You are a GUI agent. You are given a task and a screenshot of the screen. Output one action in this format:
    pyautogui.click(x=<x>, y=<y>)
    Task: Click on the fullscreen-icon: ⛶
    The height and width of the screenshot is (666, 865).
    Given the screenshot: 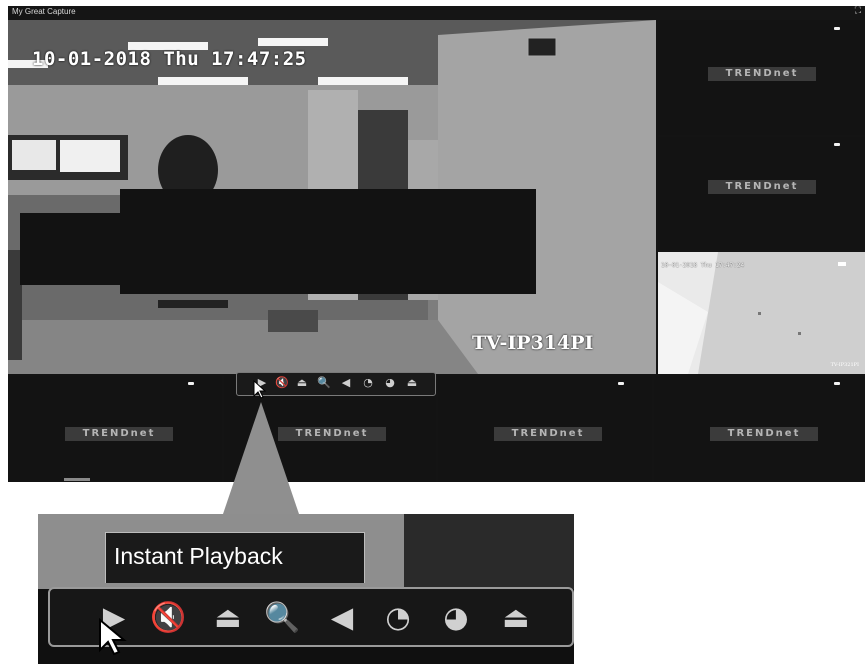 What is the action you would take?
    pyautogui.click(x=858, y=11)
    